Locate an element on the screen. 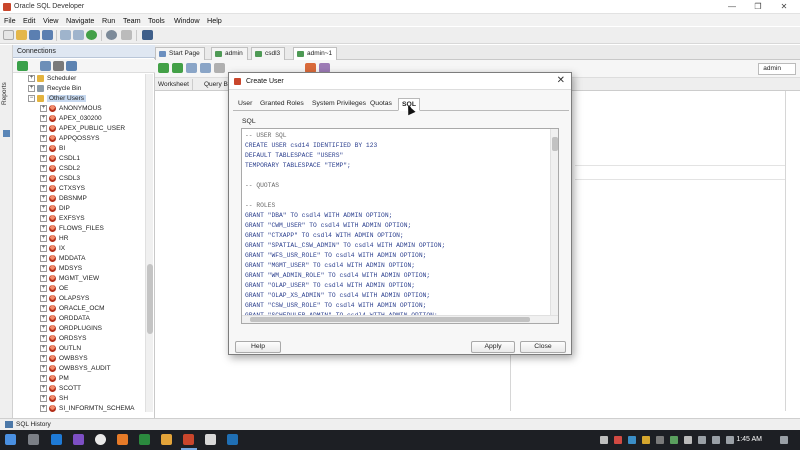 This screenshot has width=800, height=450. tree-item: + Scheduler is located at coordinates (52, 79).